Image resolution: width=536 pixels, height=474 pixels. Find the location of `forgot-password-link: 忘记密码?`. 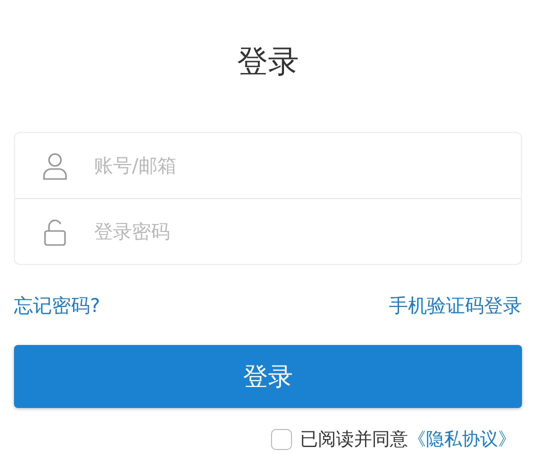

forgot-password-link: 忘记密码? is located at coordinates (57, 306).